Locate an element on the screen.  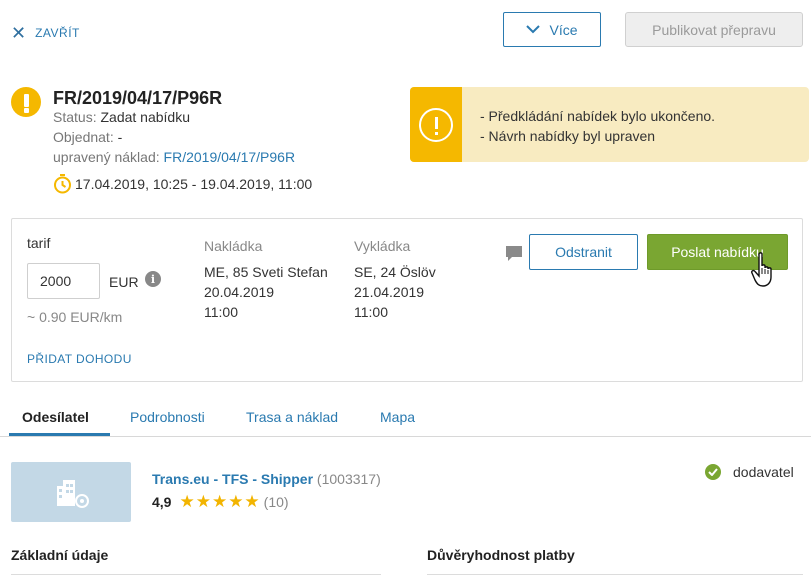
modified-line: upravený náklad: FR/2019/04/17/P96R is located at coordinates (174, 157).